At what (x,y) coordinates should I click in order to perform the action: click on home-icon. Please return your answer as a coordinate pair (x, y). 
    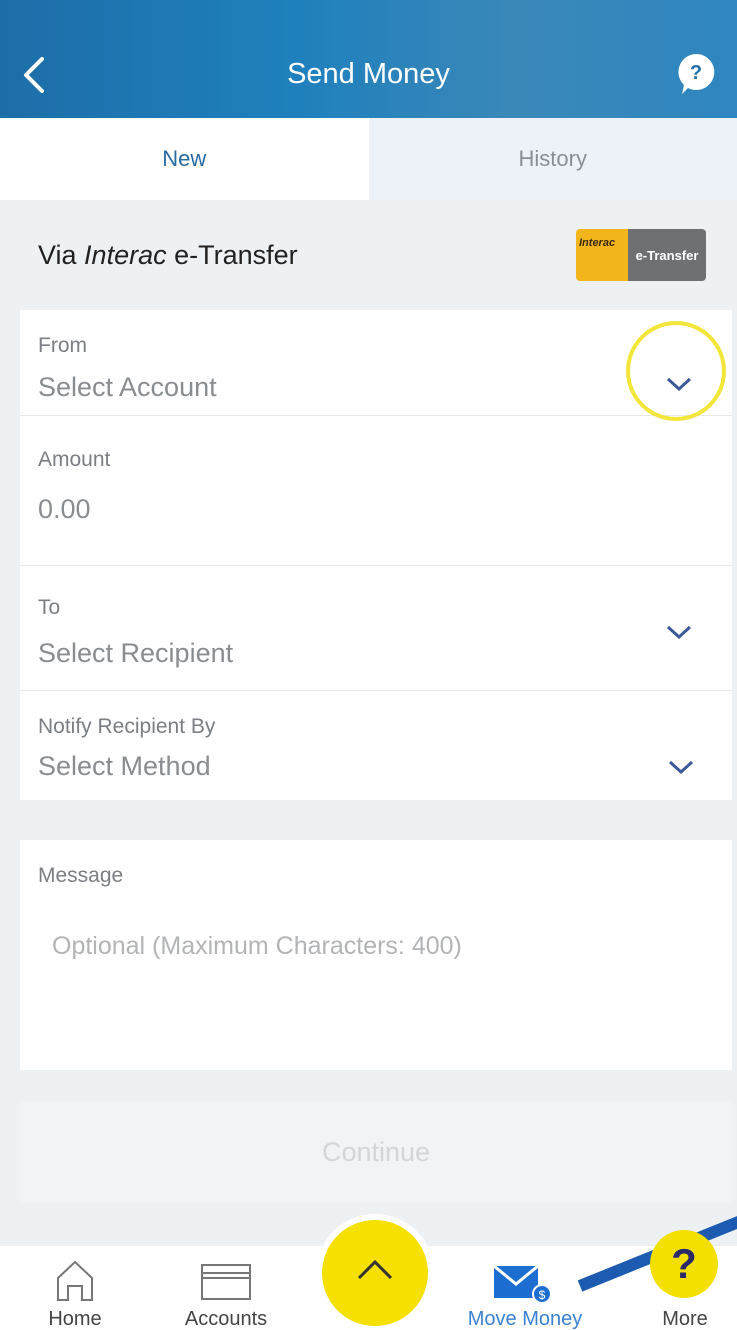
    Looking at the image, I should click on (75, 1280).